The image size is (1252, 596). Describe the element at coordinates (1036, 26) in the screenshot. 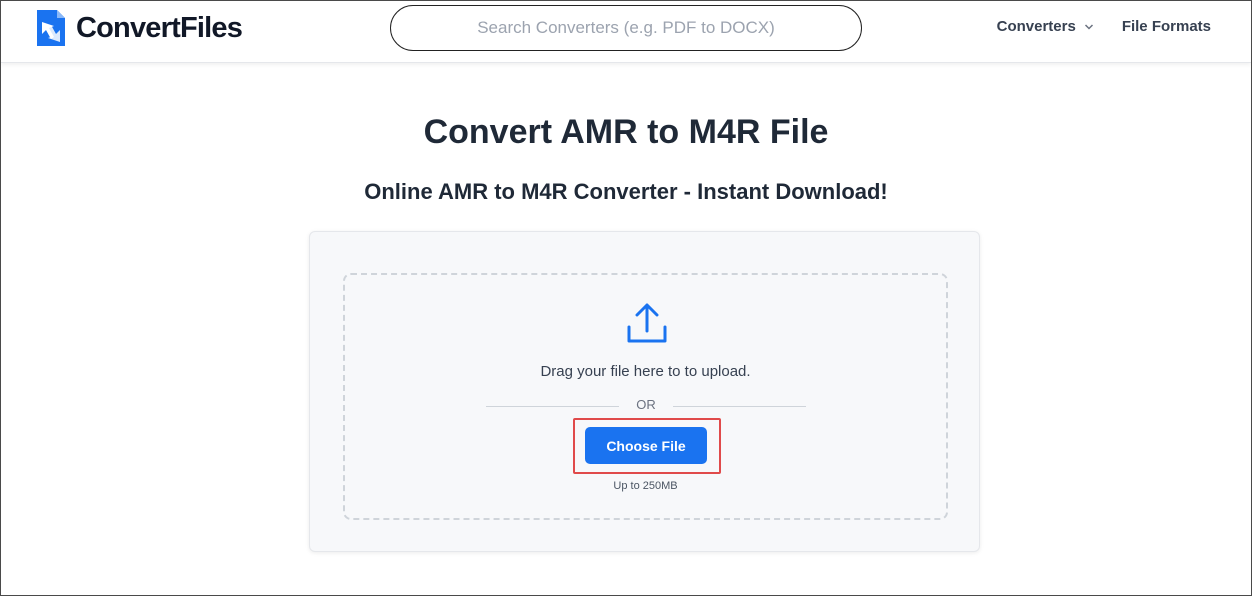

I see `nav-converters-label: Converters` at that location.